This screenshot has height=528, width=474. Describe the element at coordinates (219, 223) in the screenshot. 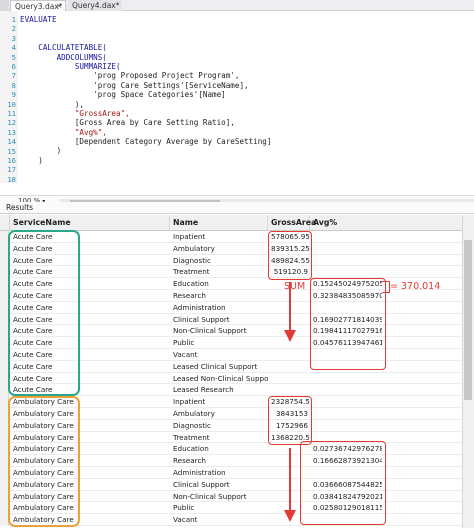

I see `column-header-name: Name` at that location.